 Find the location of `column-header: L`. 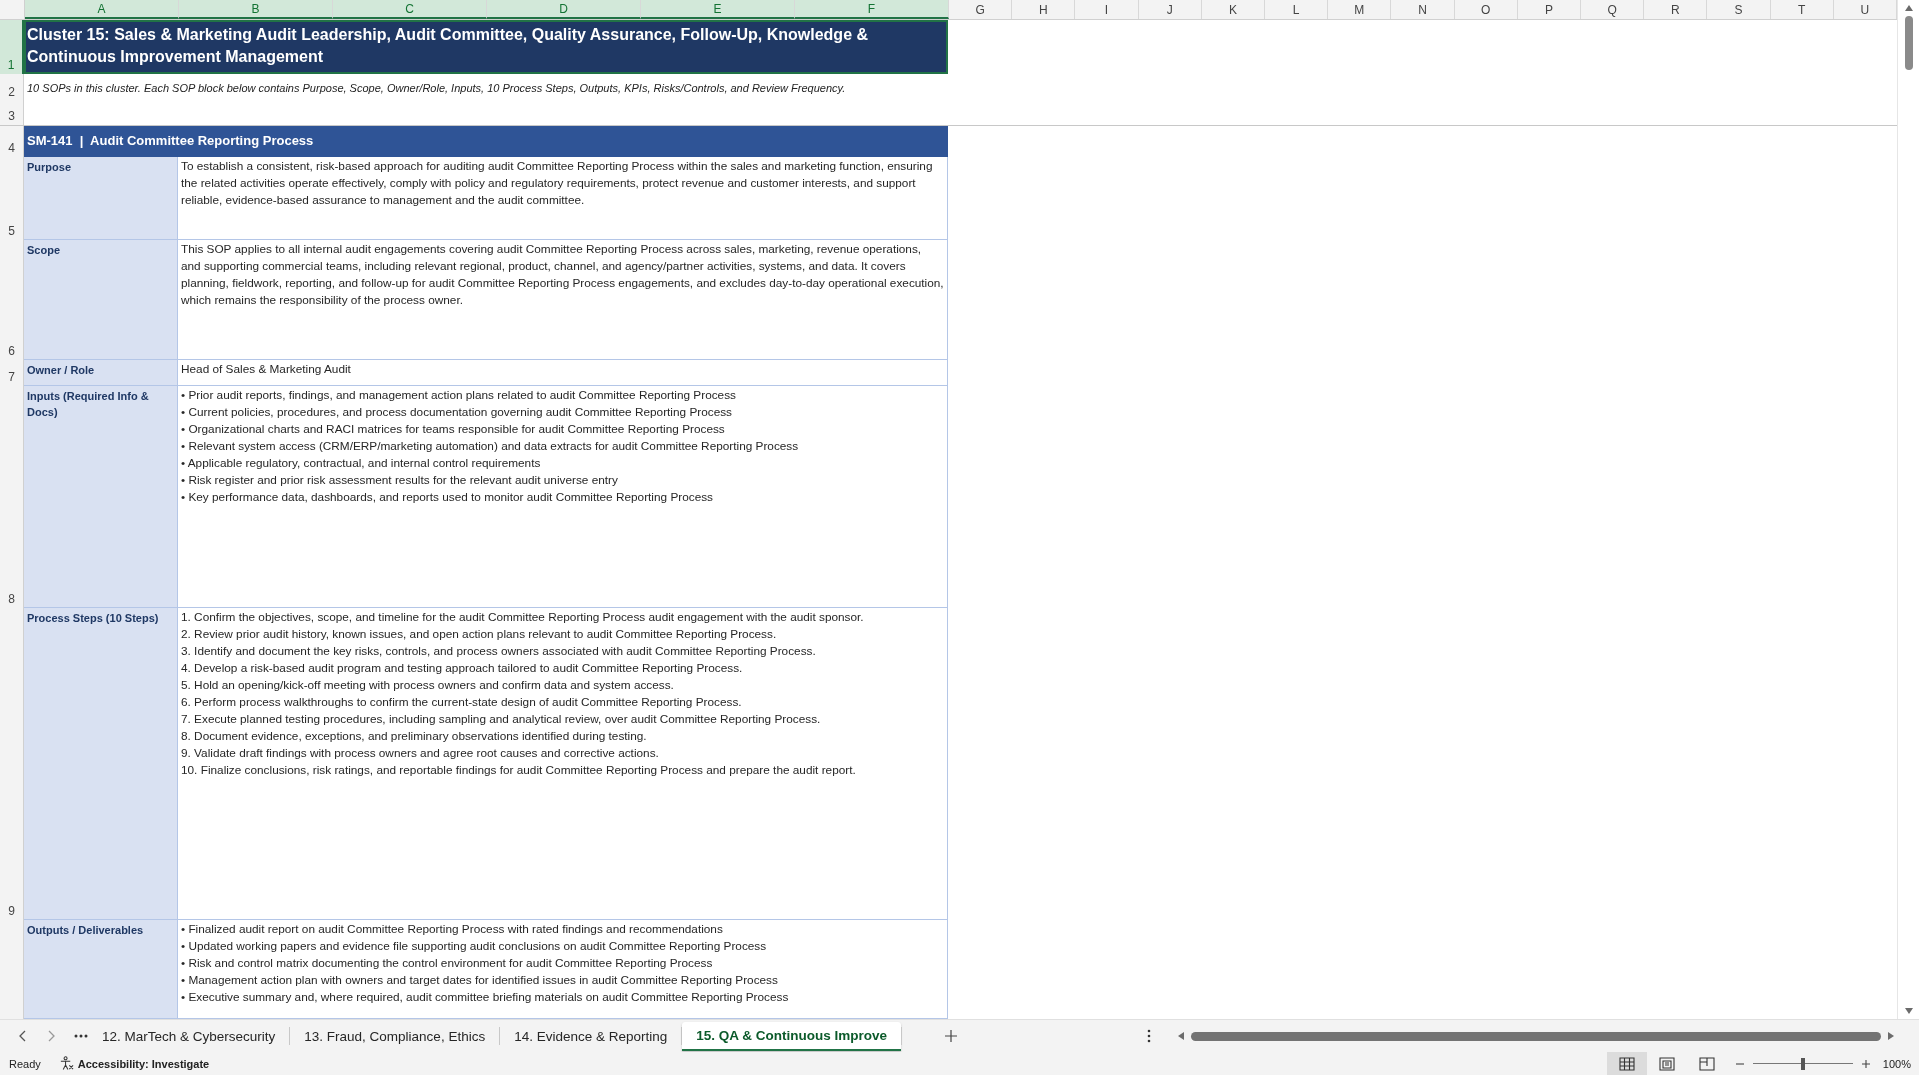

column-header: L is located at coordinates (1297, 9).